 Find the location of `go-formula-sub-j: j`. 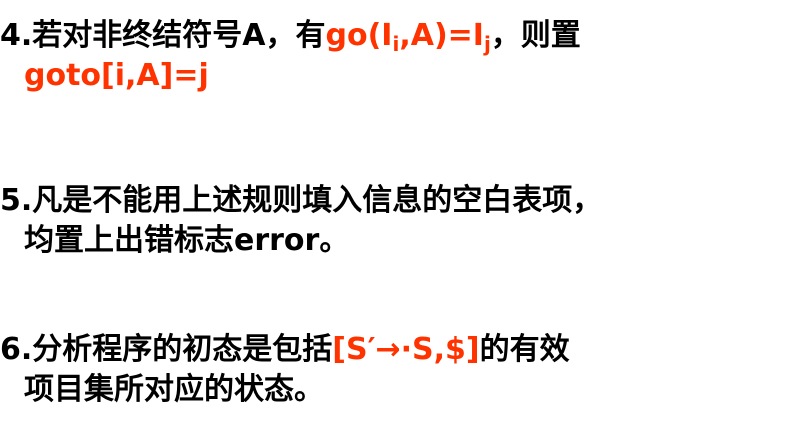

go-formula-sub-j: j is located at coordinates (487, 44).